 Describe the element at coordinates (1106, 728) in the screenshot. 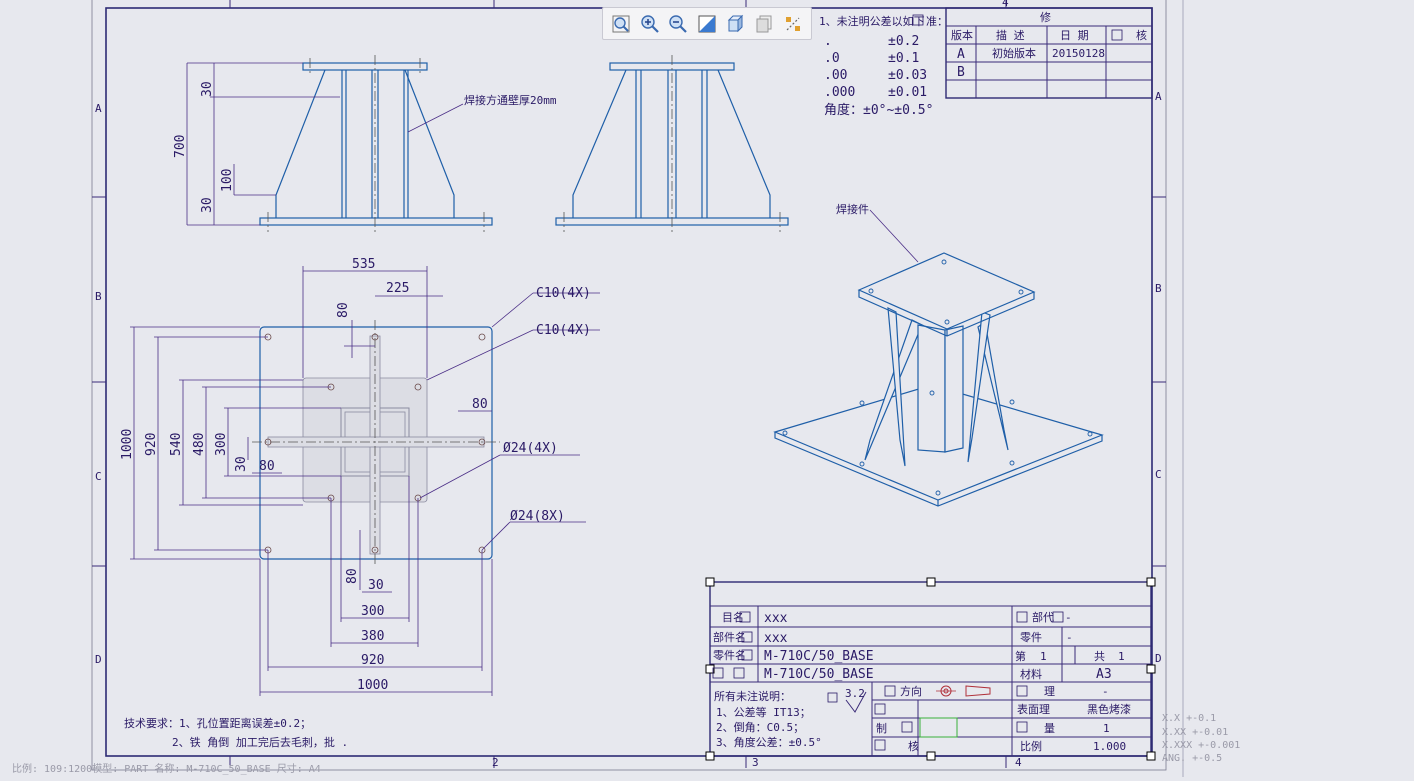

I see `tb-weight-value: 1` at that location.